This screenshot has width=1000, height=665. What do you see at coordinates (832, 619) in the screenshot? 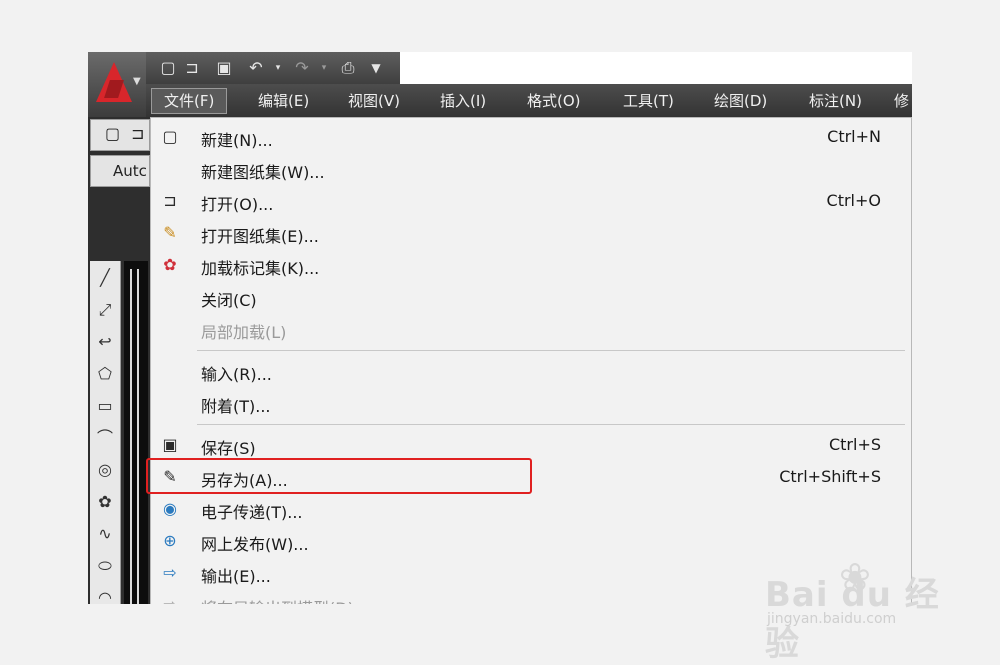
I see `watermark-url: jingyan.baidu.com` at bounding box center [832, 619].